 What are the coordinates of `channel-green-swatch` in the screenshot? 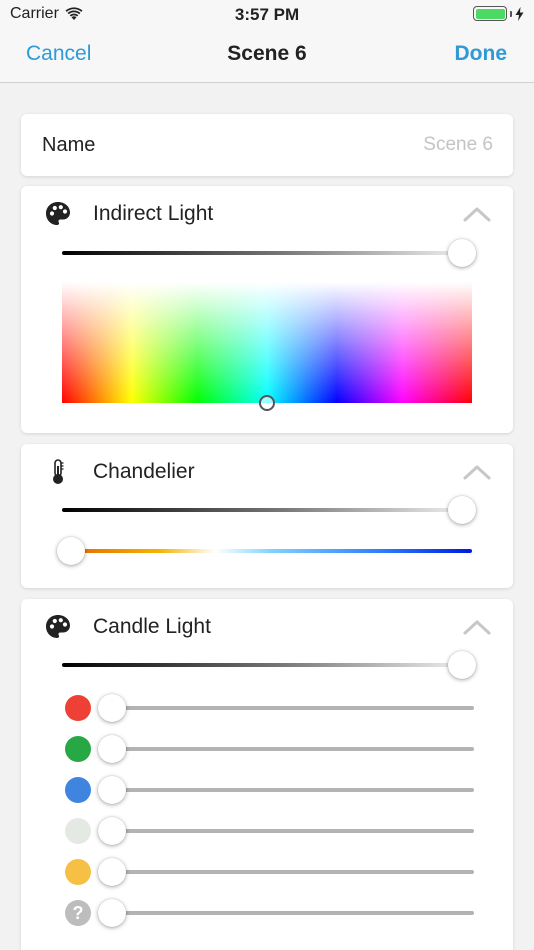 It's located at (78, 749).